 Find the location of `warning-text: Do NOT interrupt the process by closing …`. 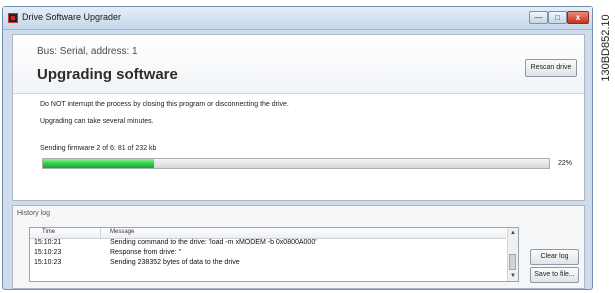

warning-text: Do NOT interrupt the process by closing … is located at coordinates (164, 104).